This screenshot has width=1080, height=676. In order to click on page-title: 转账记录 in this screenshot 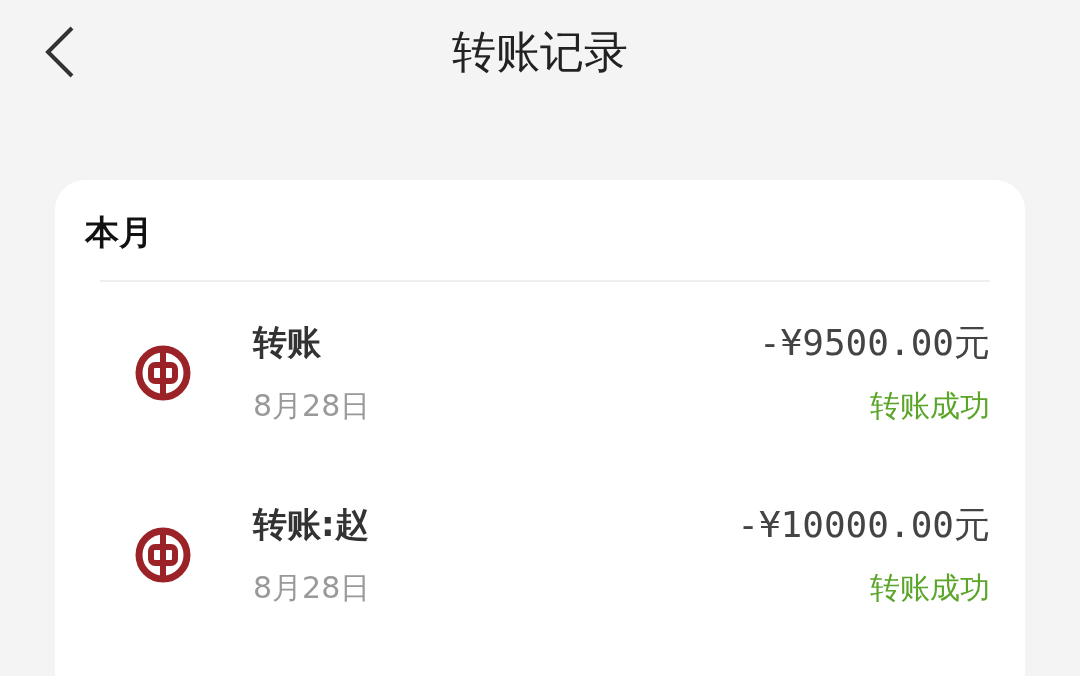, I will do `click(540, 52)`.